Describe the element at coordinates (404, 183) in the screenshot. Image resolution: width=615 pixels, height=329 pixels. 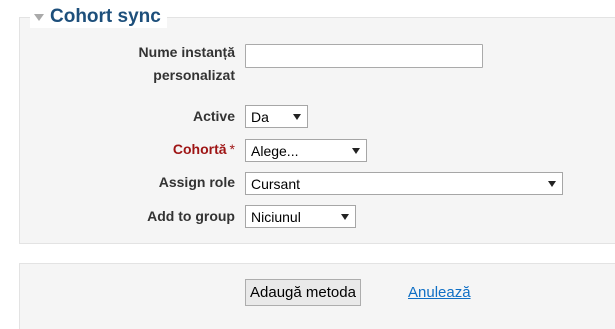
I see `assign-role-select: Cursant` at that location.